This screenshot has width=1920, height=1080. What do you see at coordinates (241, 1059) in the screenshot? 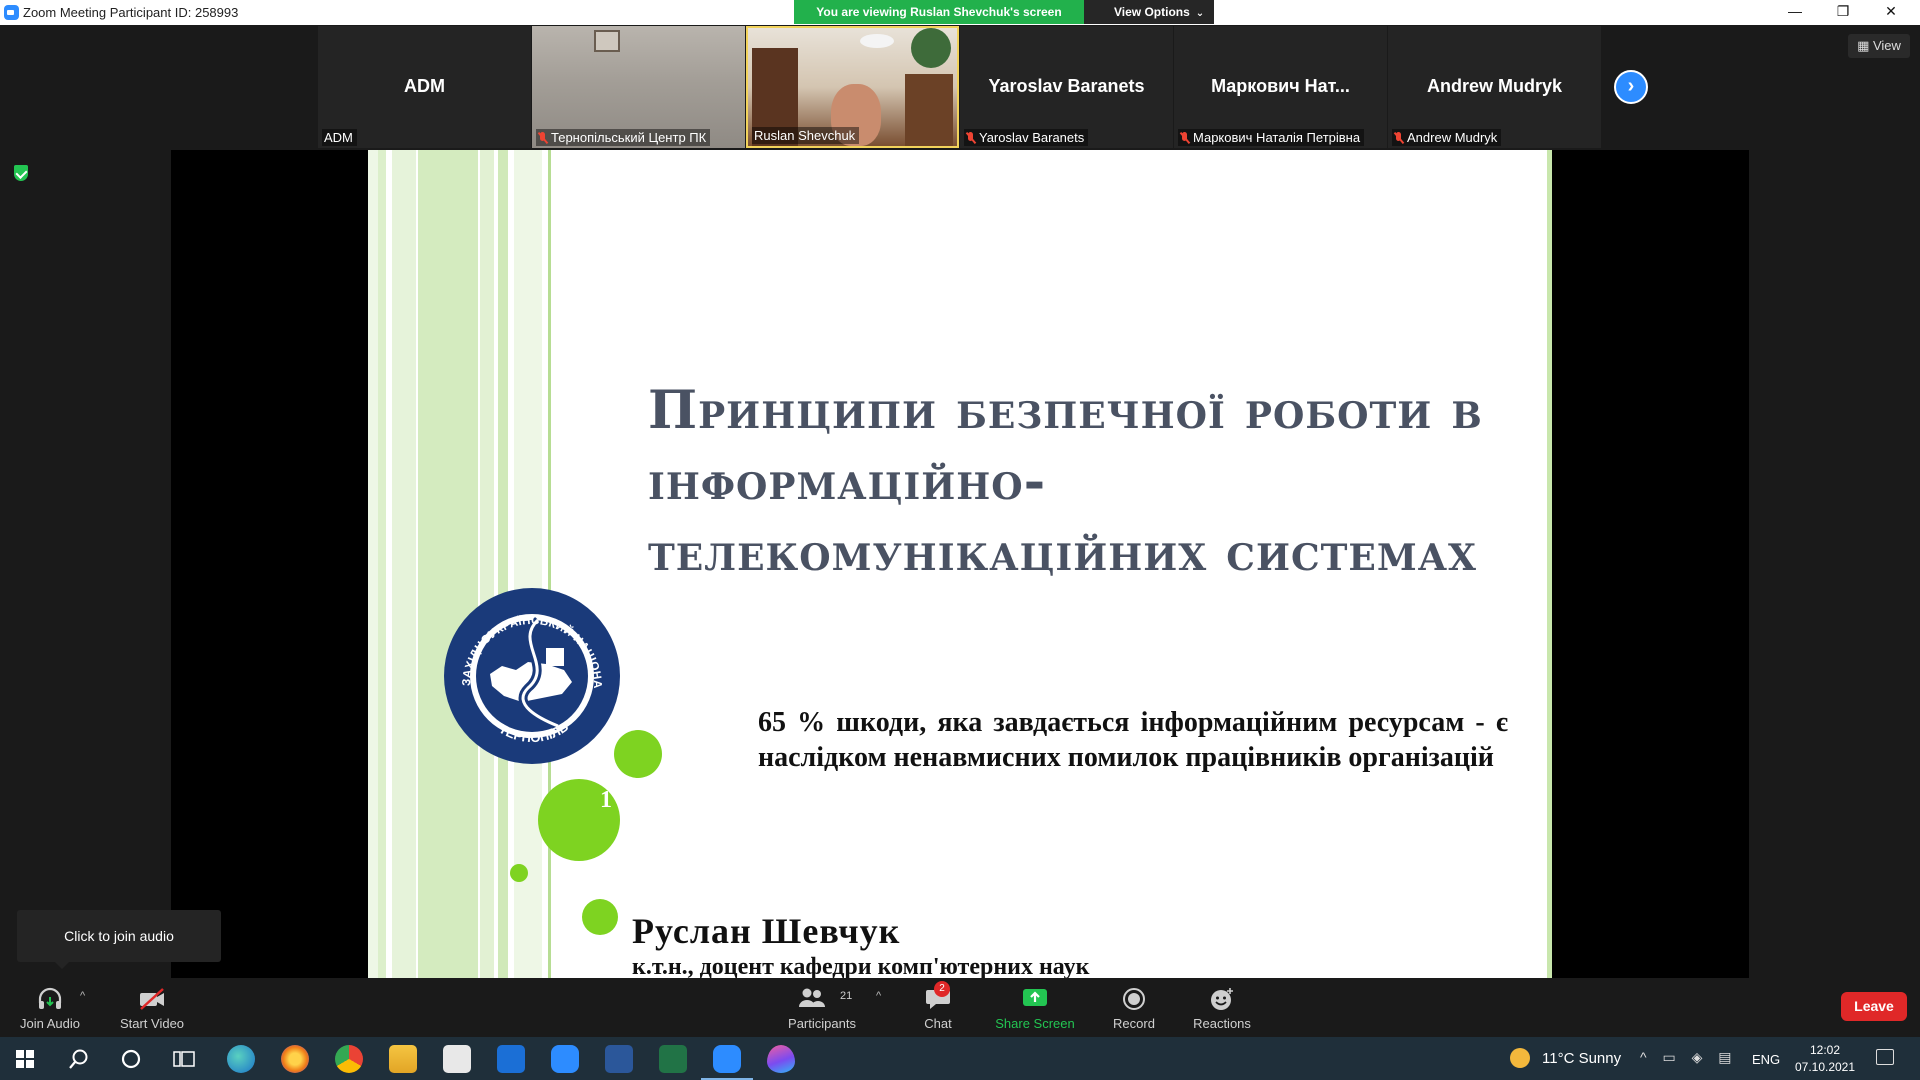
I see `edge-browser-icon` at bounding box center [241, 1059].